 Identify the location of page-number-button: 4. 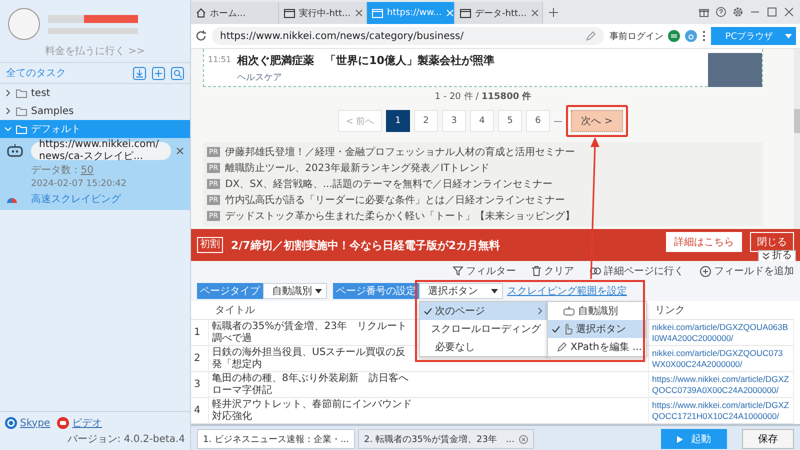
(482, 121).